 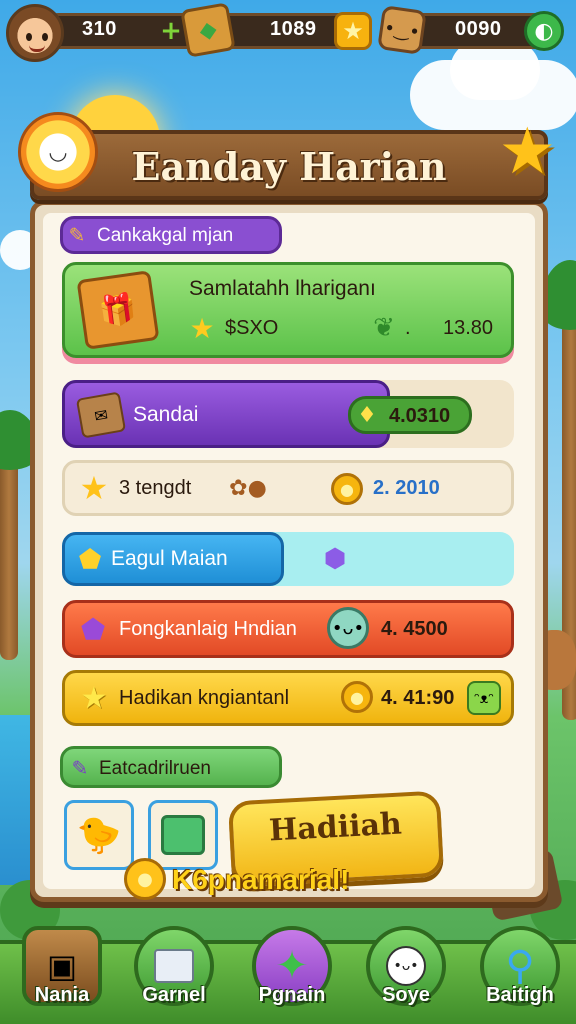 I want to click on reward-cost: $SXO, so click(x=252, y=328).